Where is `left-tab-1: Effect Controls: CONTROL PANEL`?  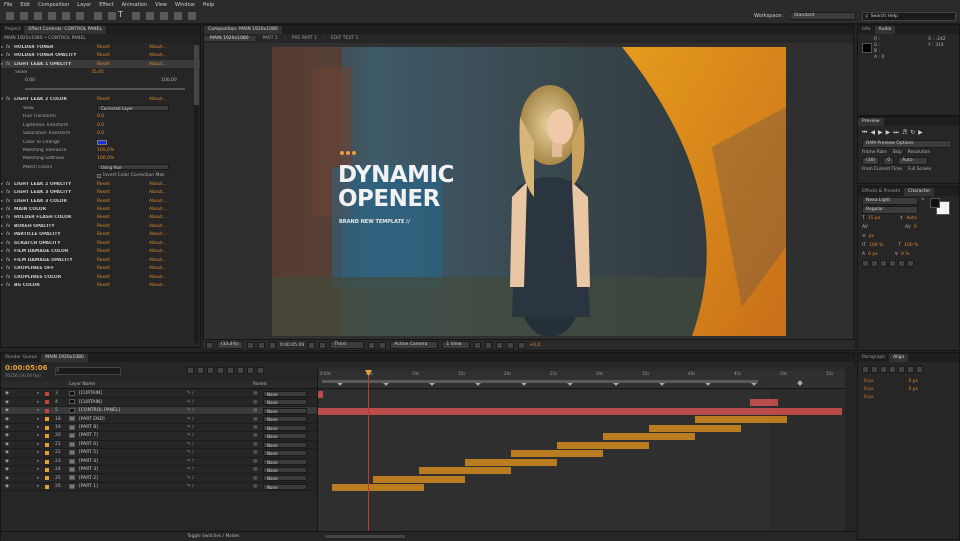 left-tab-1: Effect Controls: CONTROL PANEL is located at coordinates (65, 30).